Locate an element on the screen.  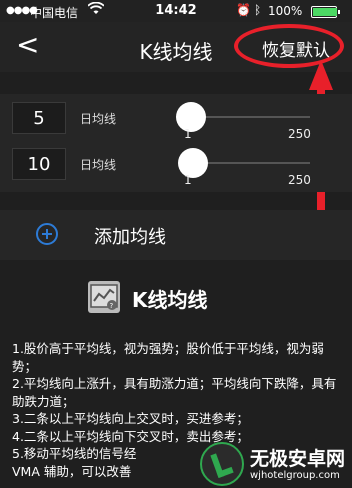
watermark-url: wjhotelgroup.com is located at coordinates (295, 475).